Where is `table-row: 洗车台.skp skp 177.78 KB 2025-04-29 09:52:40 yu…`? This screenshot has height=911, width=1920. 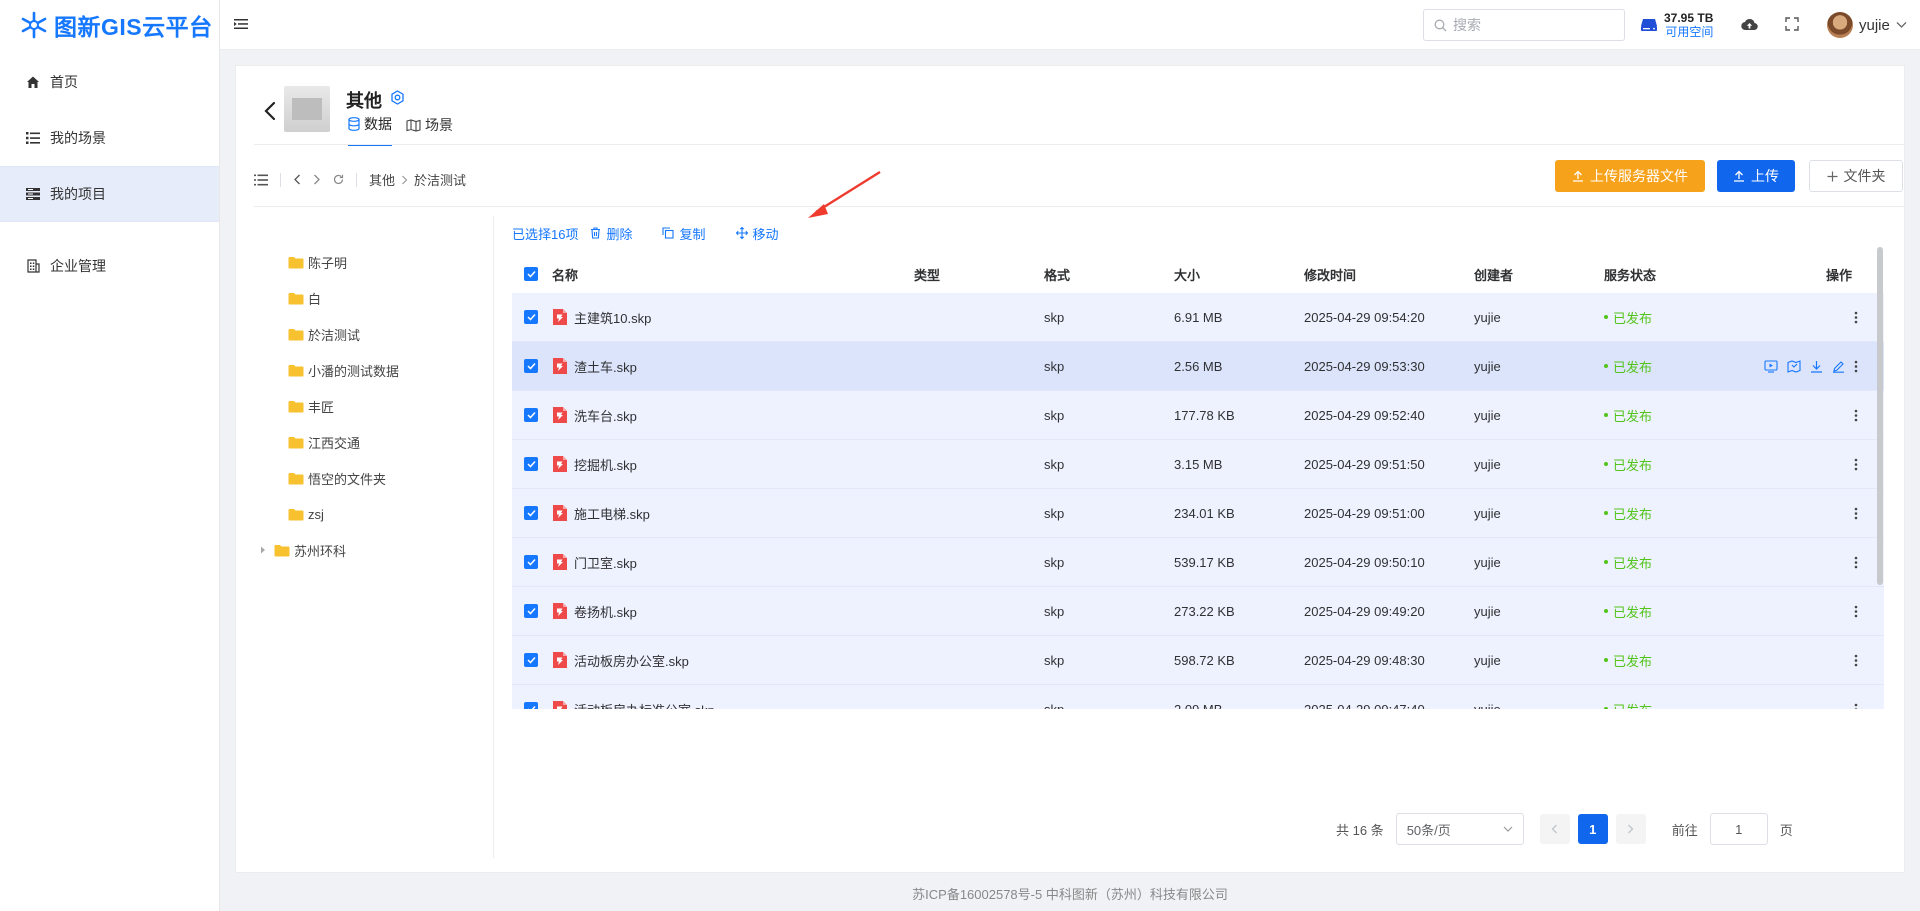 table-row: 洗车台.skp skp 177.78 KB 2025-04-29 09:52:40 yu… is located at coordinates (1198, 415).